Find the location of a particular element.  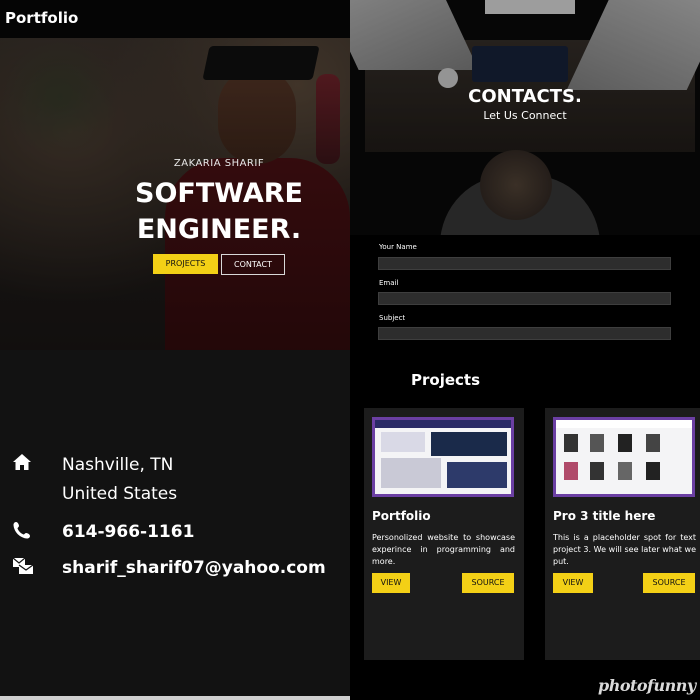

hero-name: ZAKARIA SHARIF is located at coordinates (219, 163).